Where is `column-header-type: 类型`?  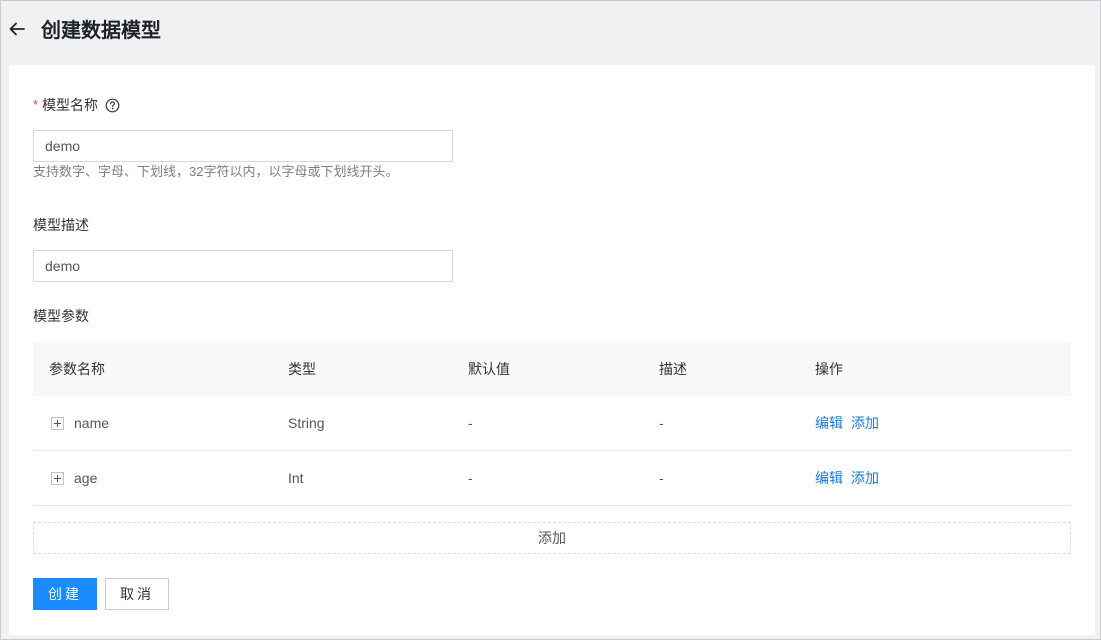 column-header-type: 类型 is located at coordinates (302, 369).